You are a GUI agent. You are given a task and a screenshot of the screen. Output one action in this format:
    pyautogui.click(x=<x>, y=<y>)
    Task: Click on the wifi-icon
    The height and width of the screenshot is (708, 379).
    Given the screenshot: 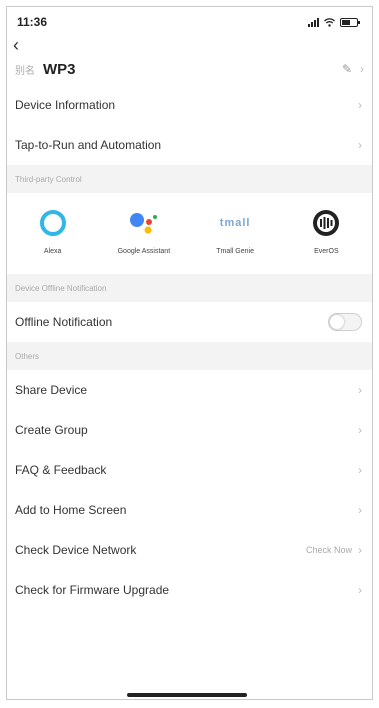 What is the action you would take?
    pyautogui.click(x=329, y=22)
    